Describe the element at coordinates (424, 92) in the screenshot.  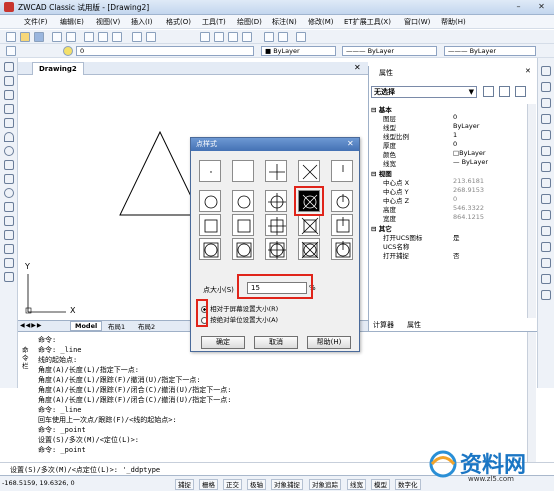
I see `selection-dropdown: 无选择 ▼` at that location.